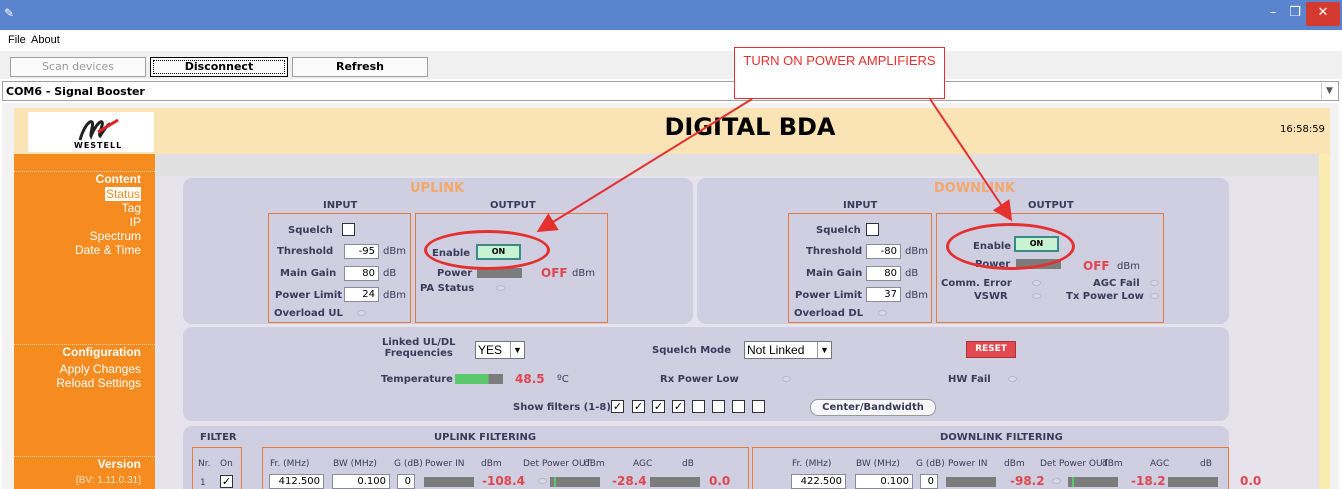 This screenshot has height=489, width=1342. I want to click on annotation-arrows, so click(774, 165).